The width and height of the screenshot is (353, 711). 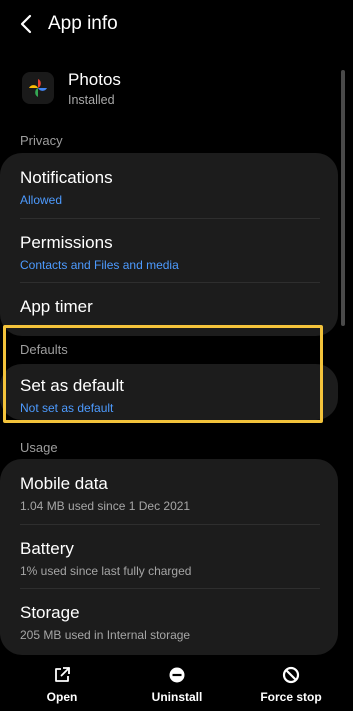 I want to click on bottom-action-bar: Open Uninstall Force stop, so click(x=176, y=685).